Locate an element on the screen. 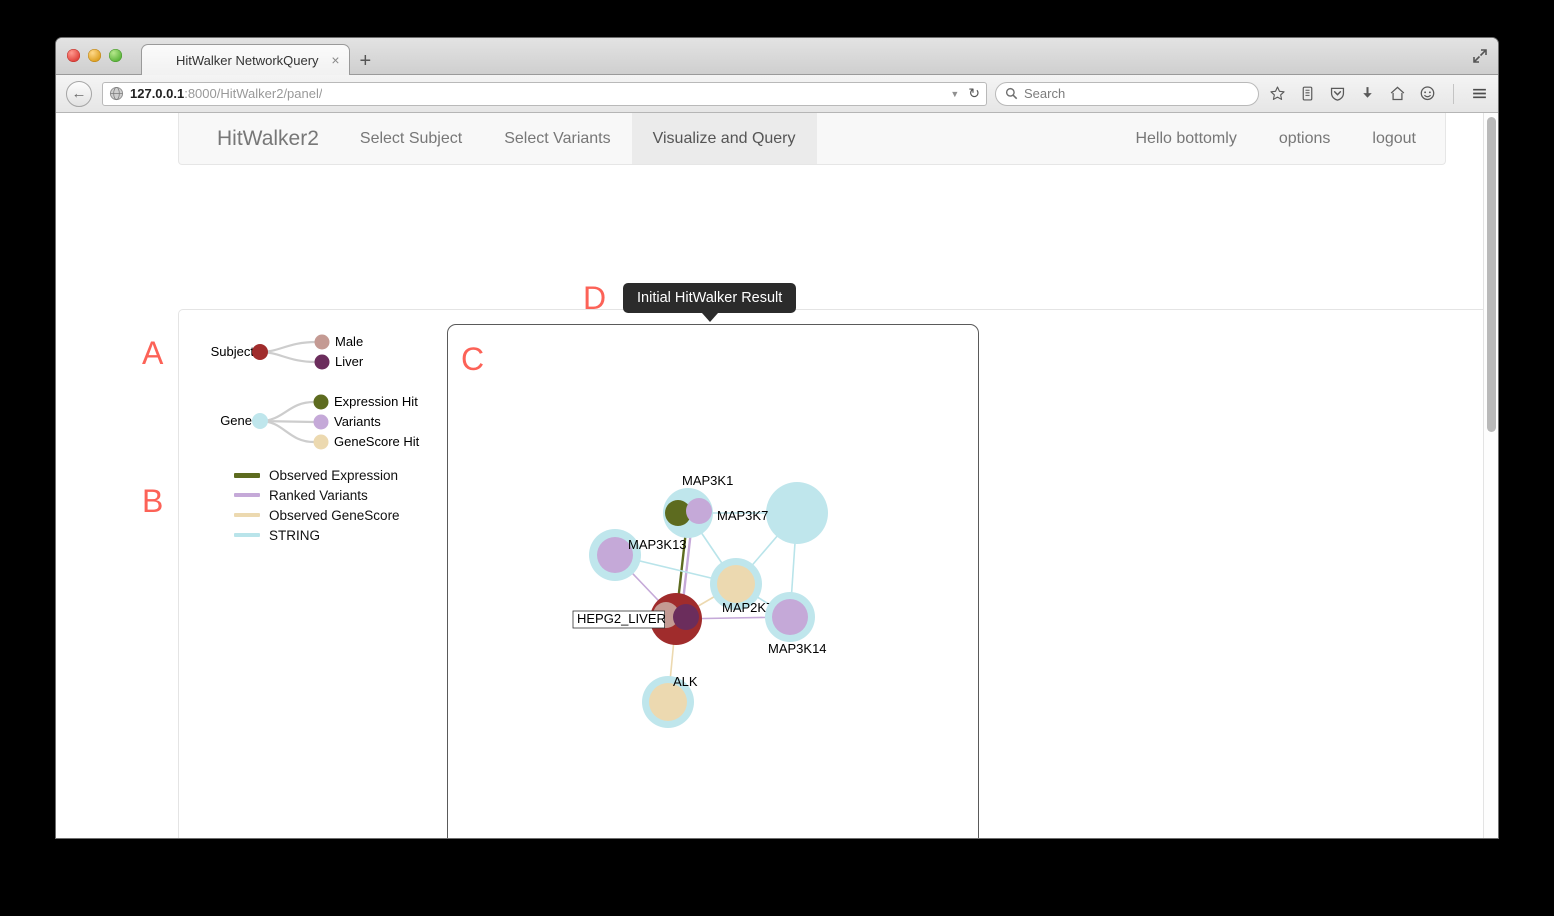  toolbar-divider is located at coordinates (1453, 93).